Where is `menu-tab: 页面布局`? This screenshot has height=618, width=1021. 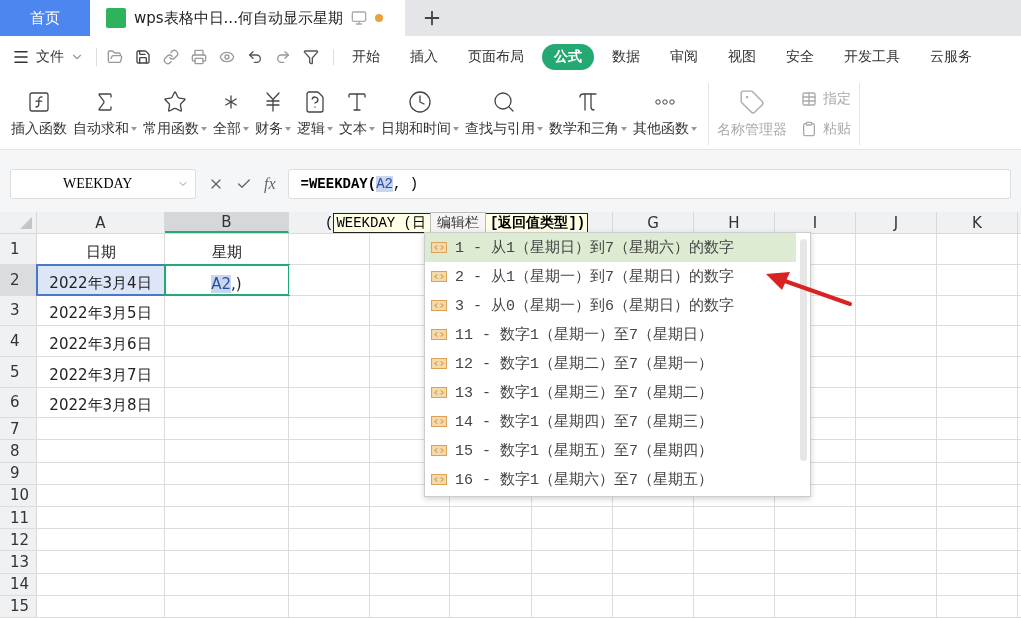 menu-tab: 页面布局 is located at coordinates (496, 57).